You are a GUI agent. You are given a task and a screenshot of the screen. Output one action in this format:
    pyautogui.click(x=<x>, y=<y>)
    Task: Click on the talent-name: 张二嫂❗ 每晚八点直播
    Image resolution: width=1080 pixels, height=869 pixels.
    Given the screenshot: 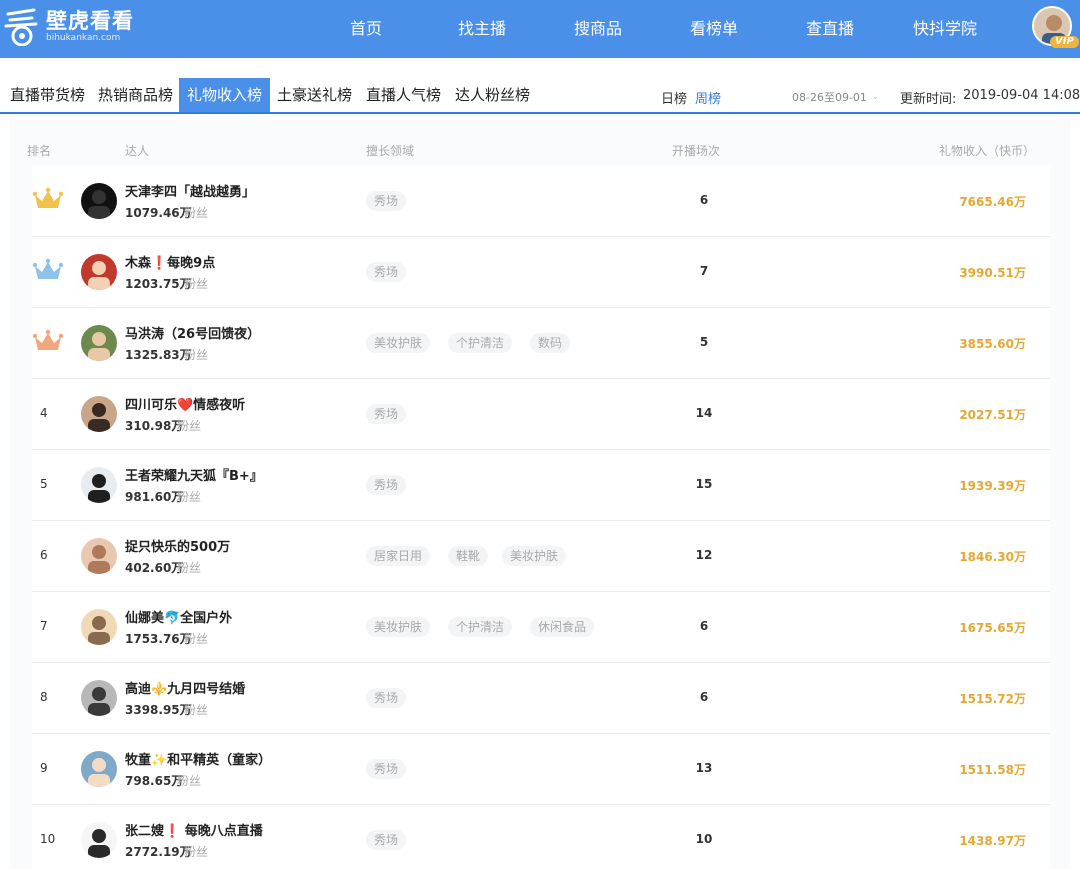 What is the action you would take?
    pyautogui.click(x=194, y=829)
    